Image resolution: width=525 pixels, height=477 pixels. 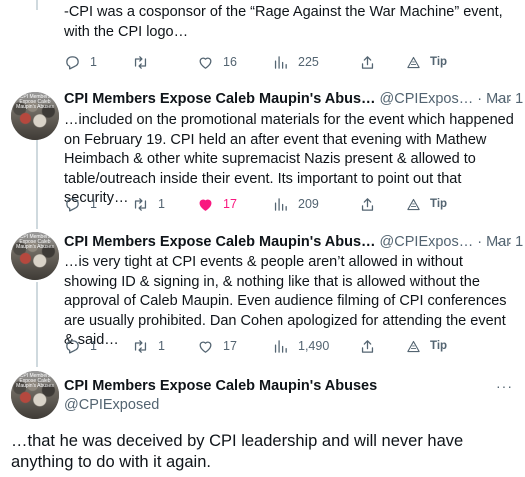 What do you see at coordinates (308, 62) in the screenshot?
I see `views-count: 225` at bounding box center [308, 62].